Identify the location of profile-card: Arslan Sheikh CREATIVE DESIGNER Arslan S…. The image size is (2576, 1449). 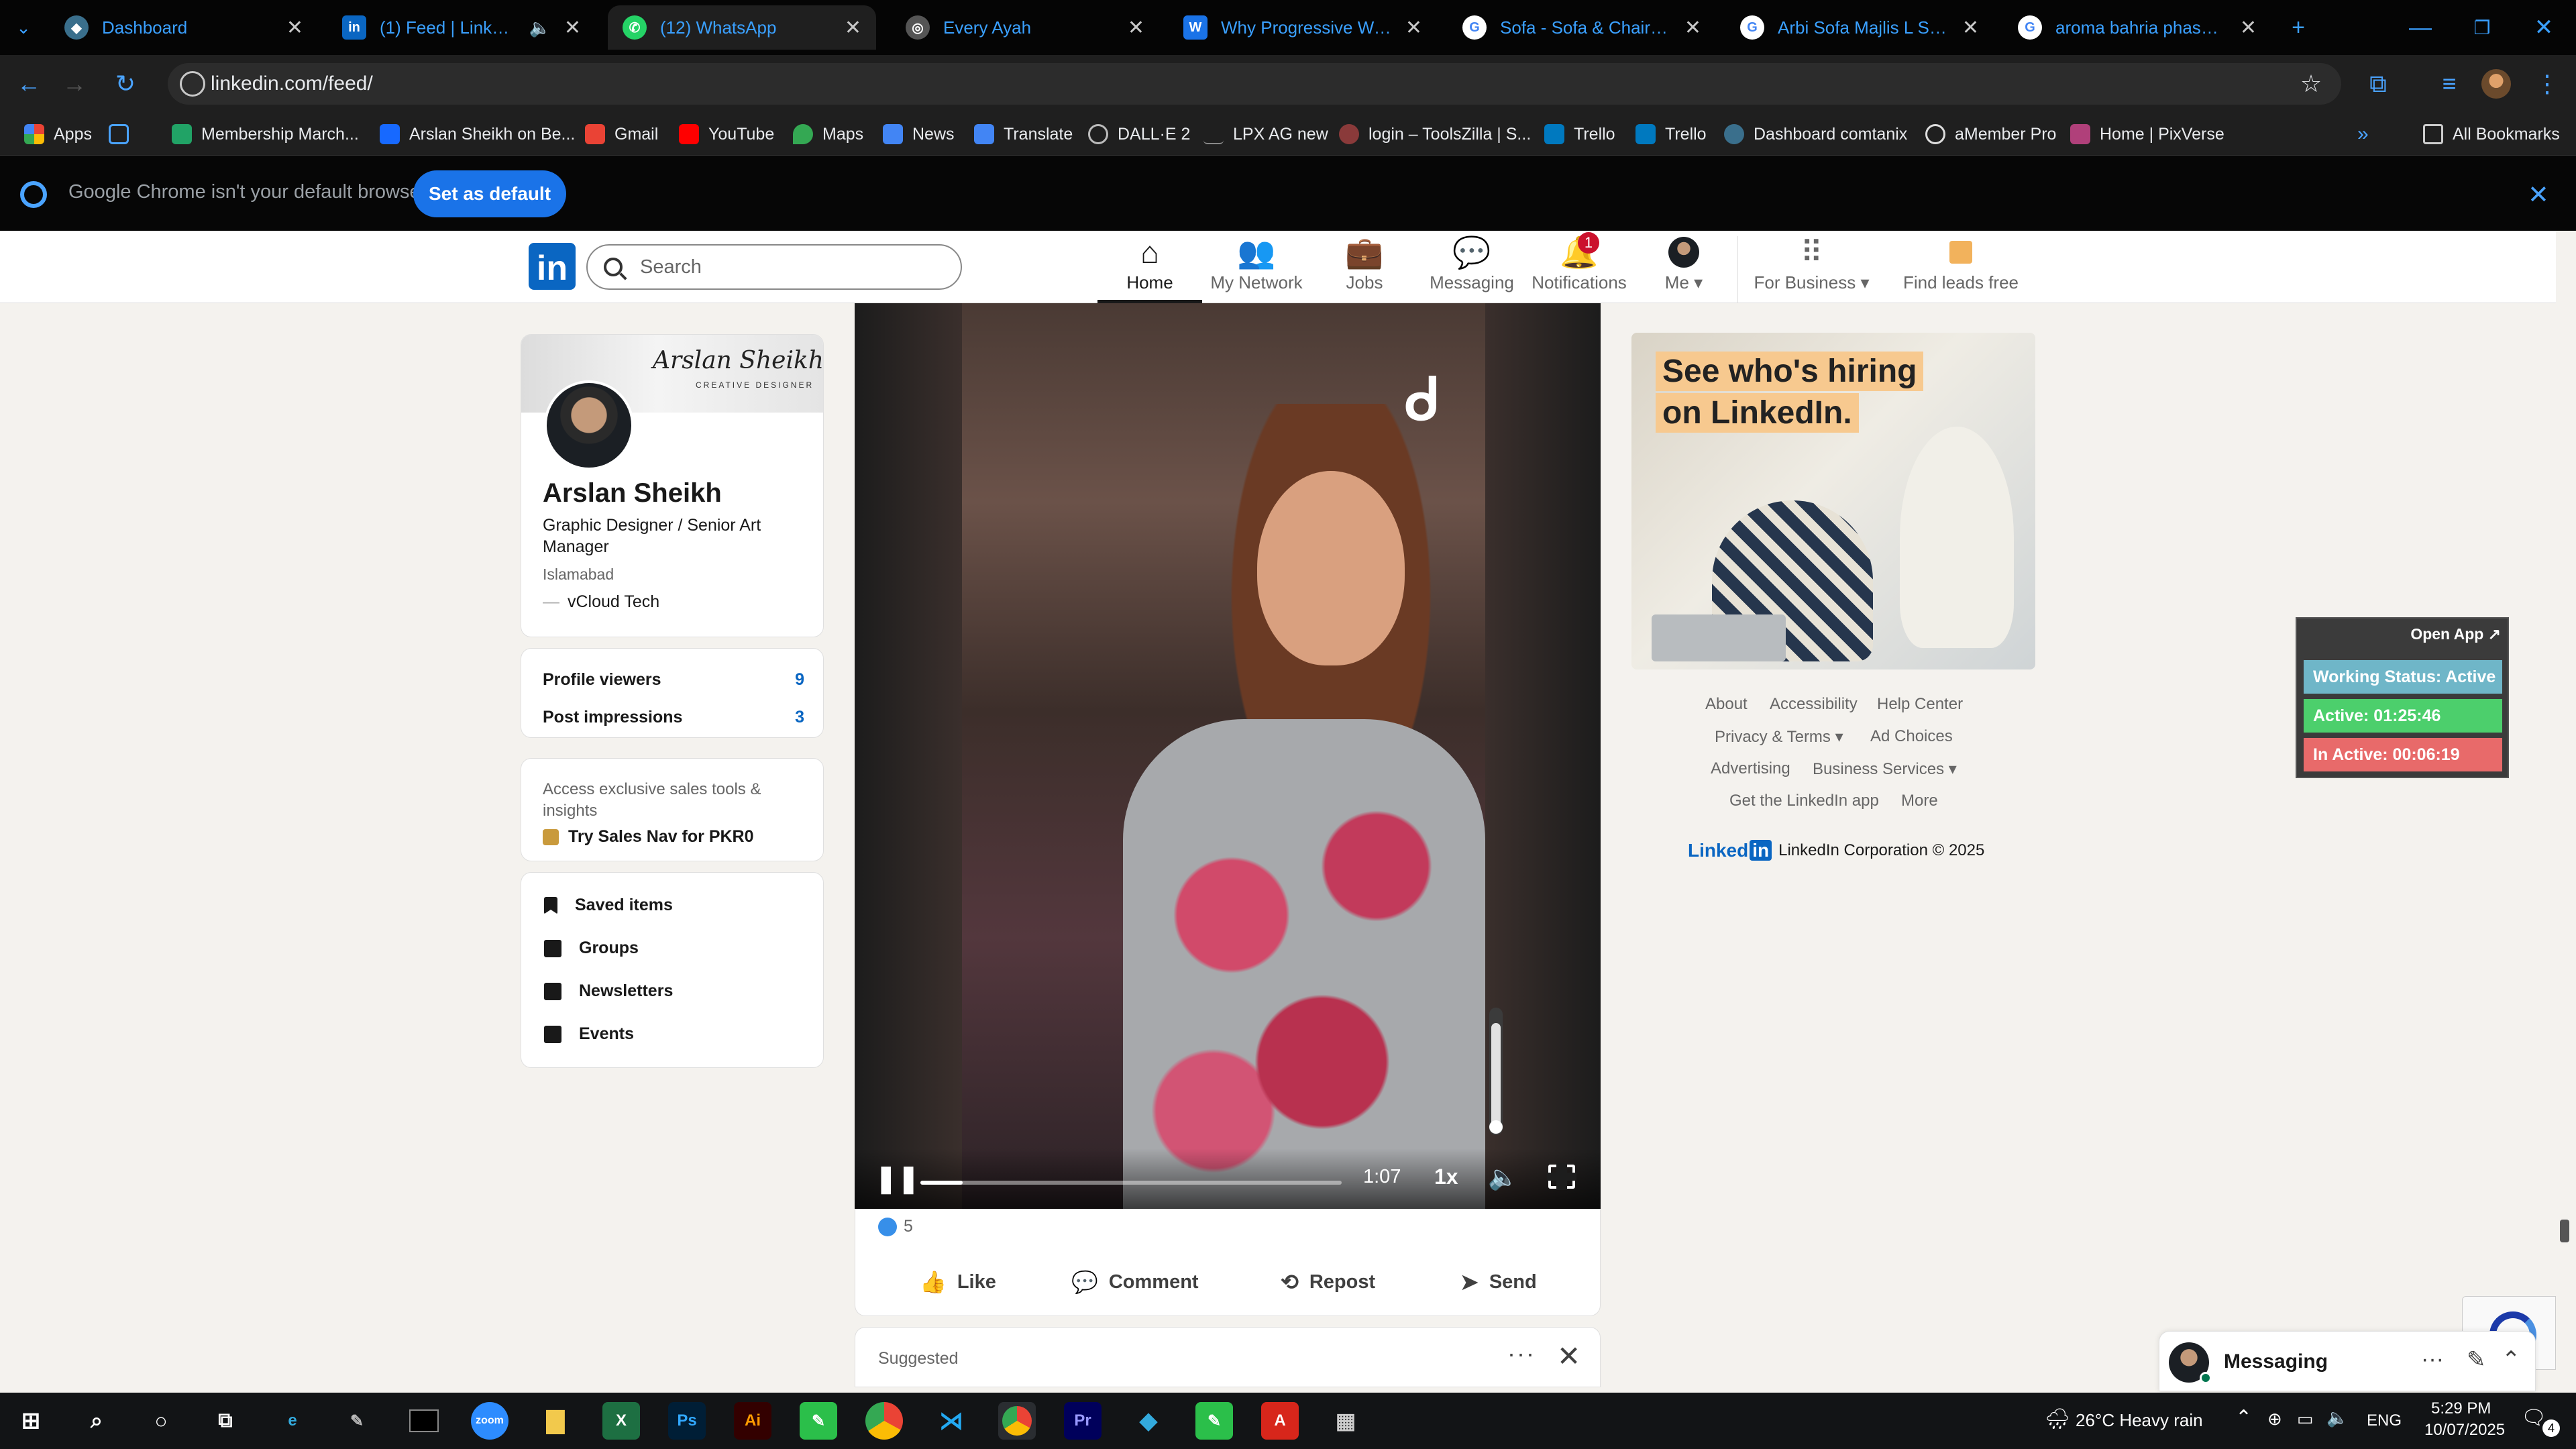
(672, 485).